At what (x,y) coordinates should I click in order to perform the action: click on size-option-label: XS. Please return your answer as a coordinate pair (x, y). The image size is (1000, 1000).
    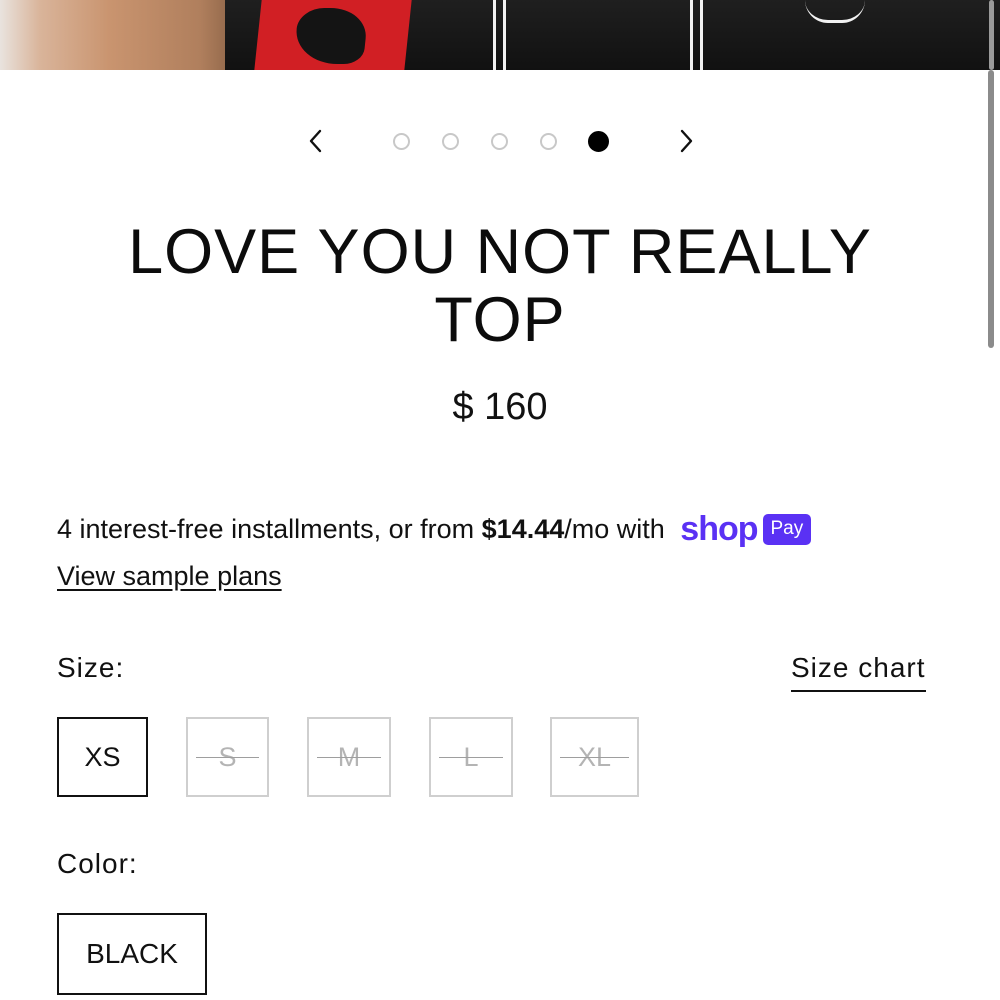
    Looking at the image, I should click on (102, 756).